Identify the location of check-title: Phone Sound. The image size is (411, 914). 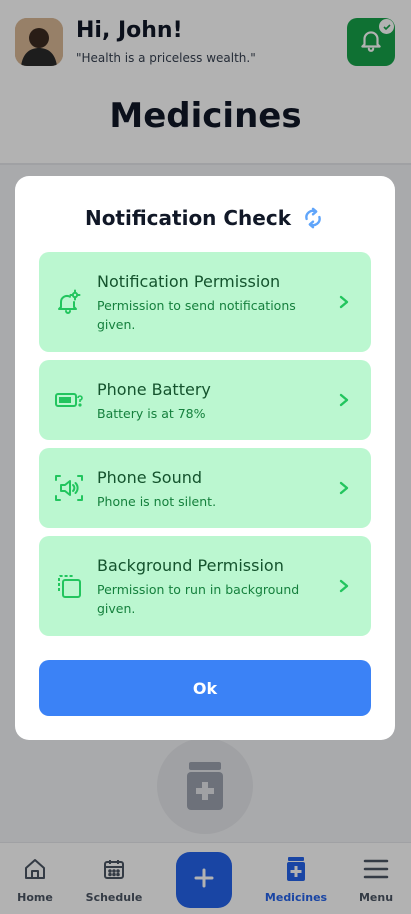
(150, 477).